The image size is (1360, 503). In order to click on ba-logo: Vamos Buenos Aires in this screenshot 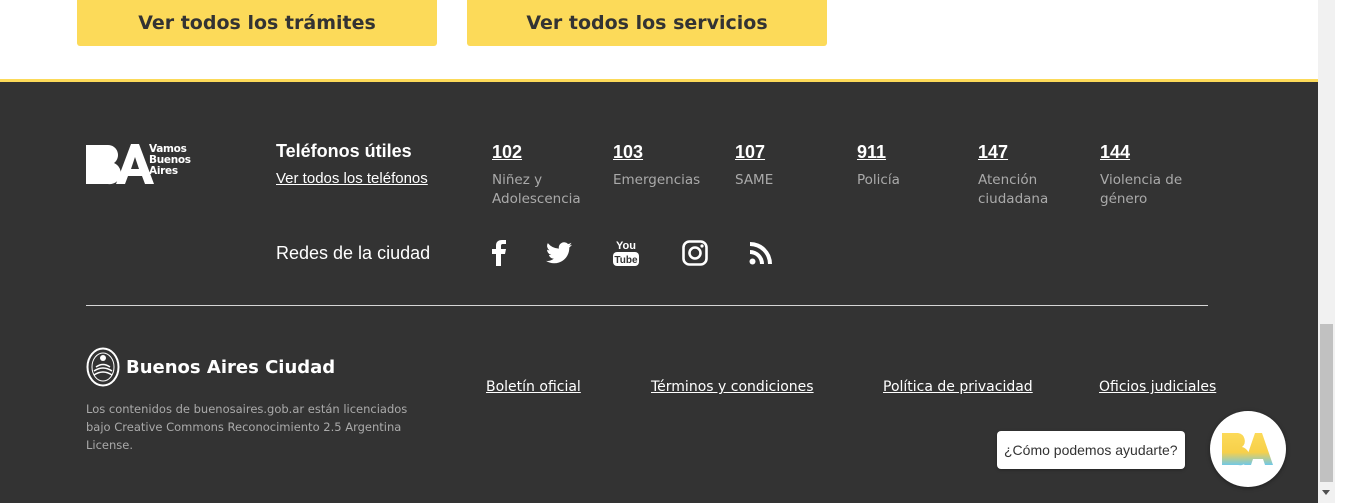, I will do `click(146, 164)`.